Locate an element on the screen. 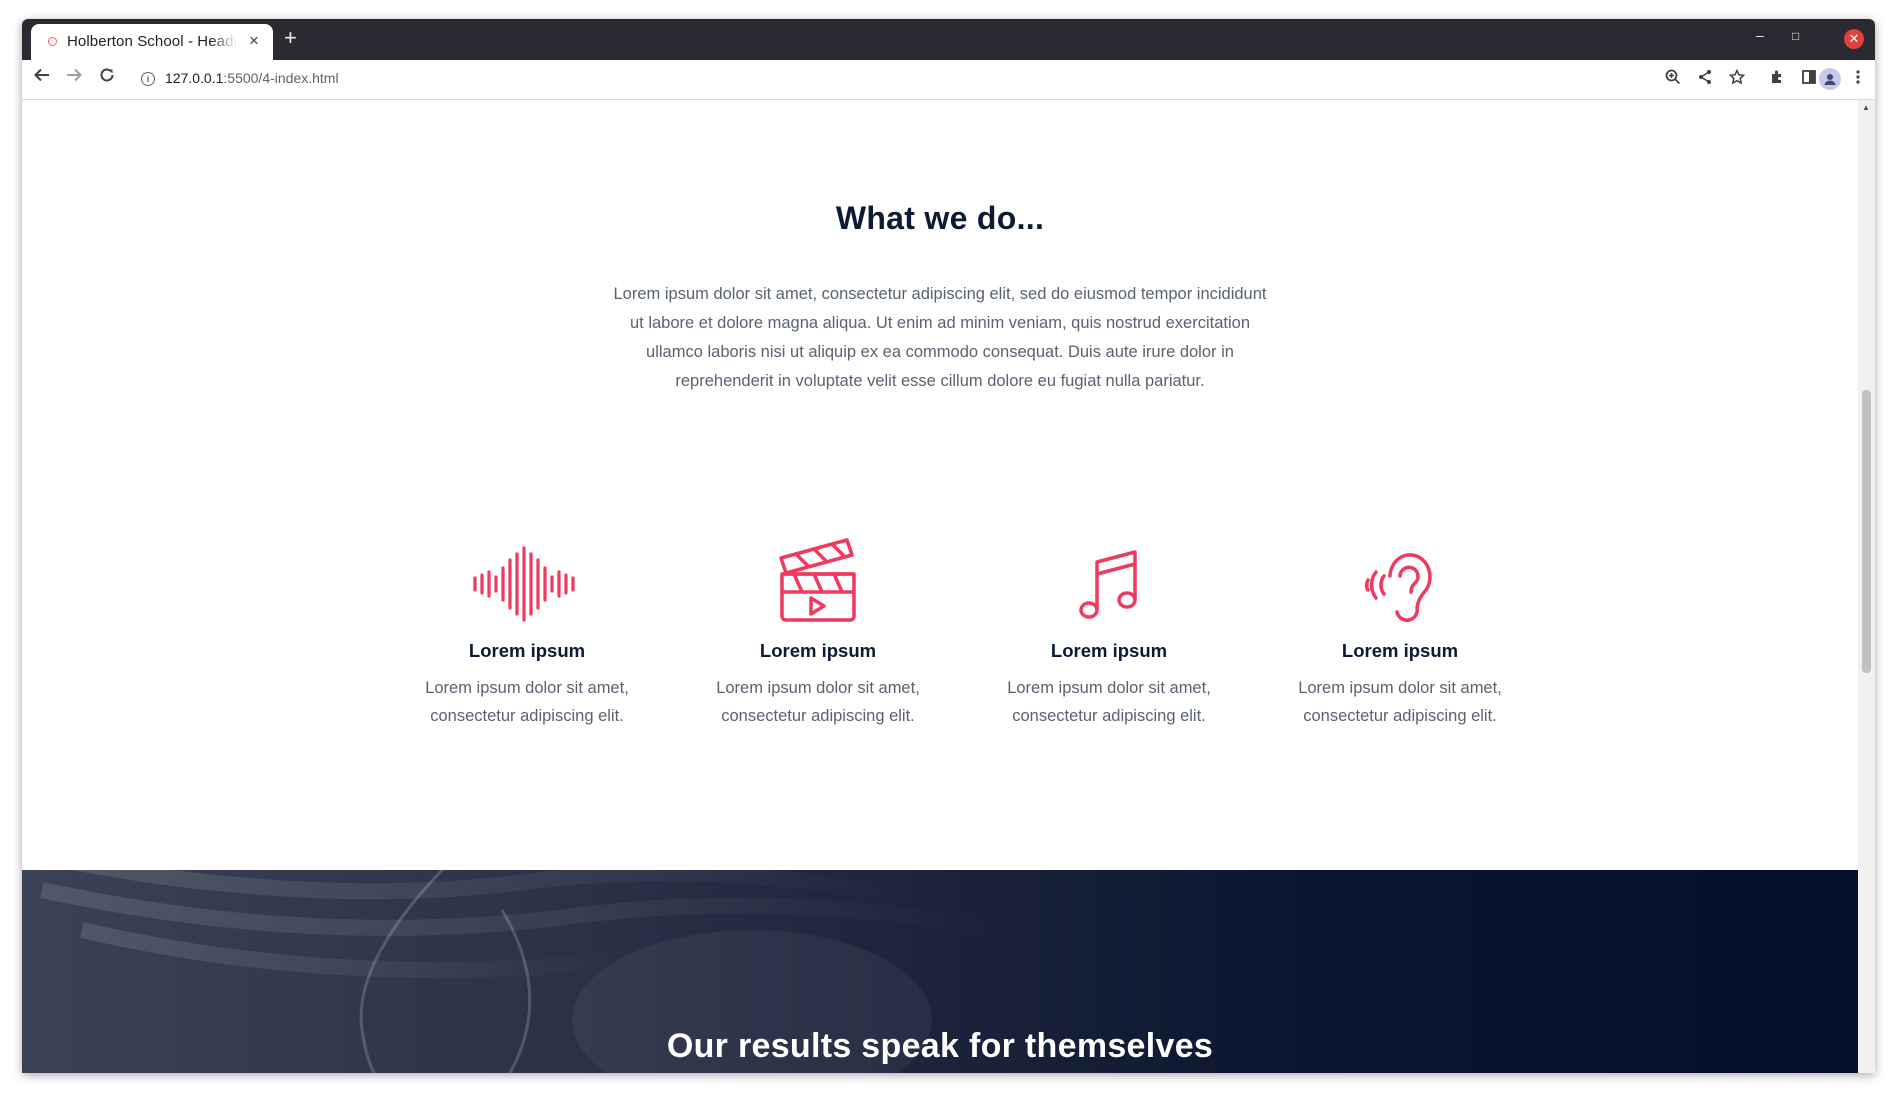 Image resolution: width=1897 pixels, height=1097 pixels. browser-toolbar: i 127.0.0.1:5500/4-index.html is located at coordinates (948, 80).